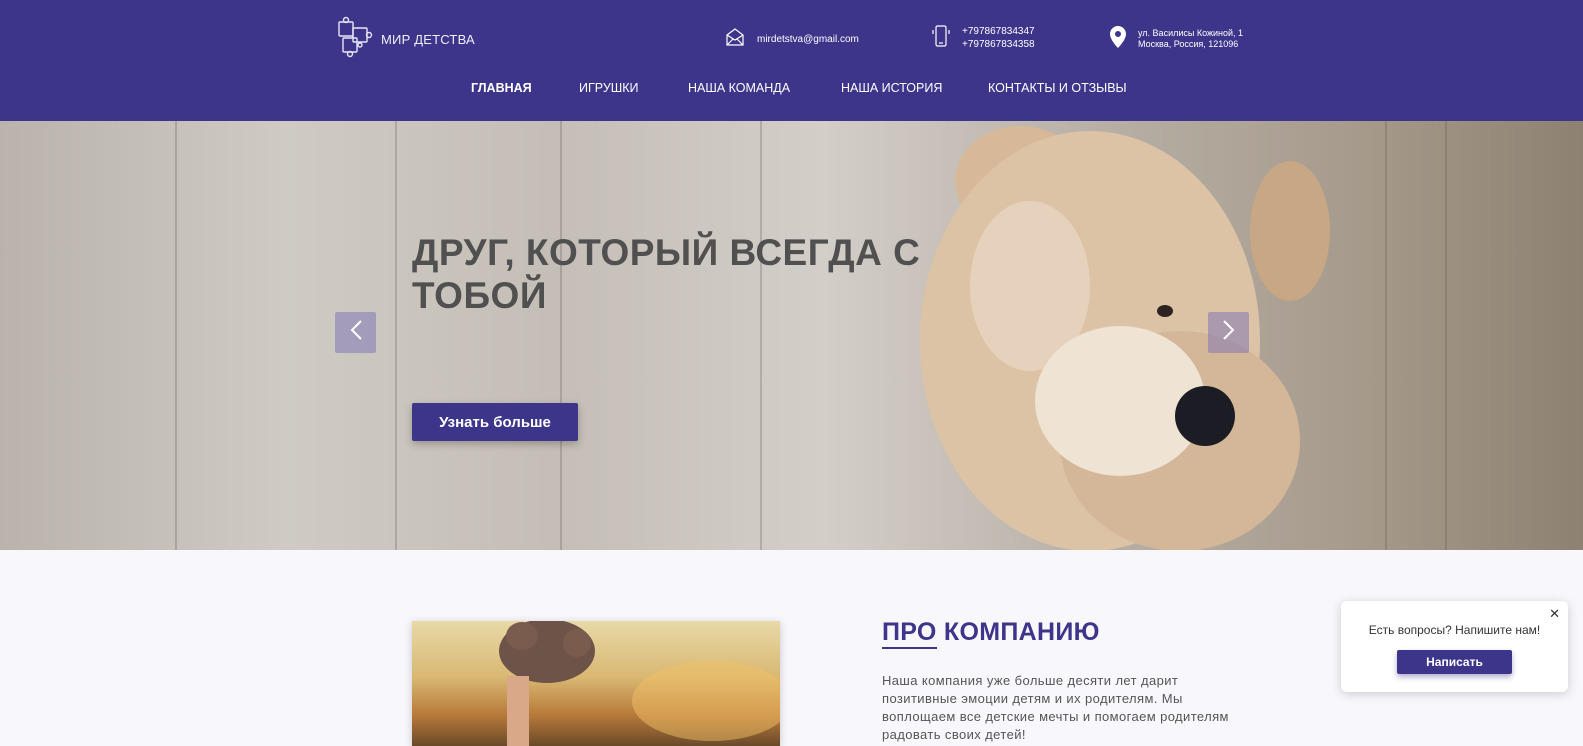  I want to click on chevron-left-icon, so click(356, 332).